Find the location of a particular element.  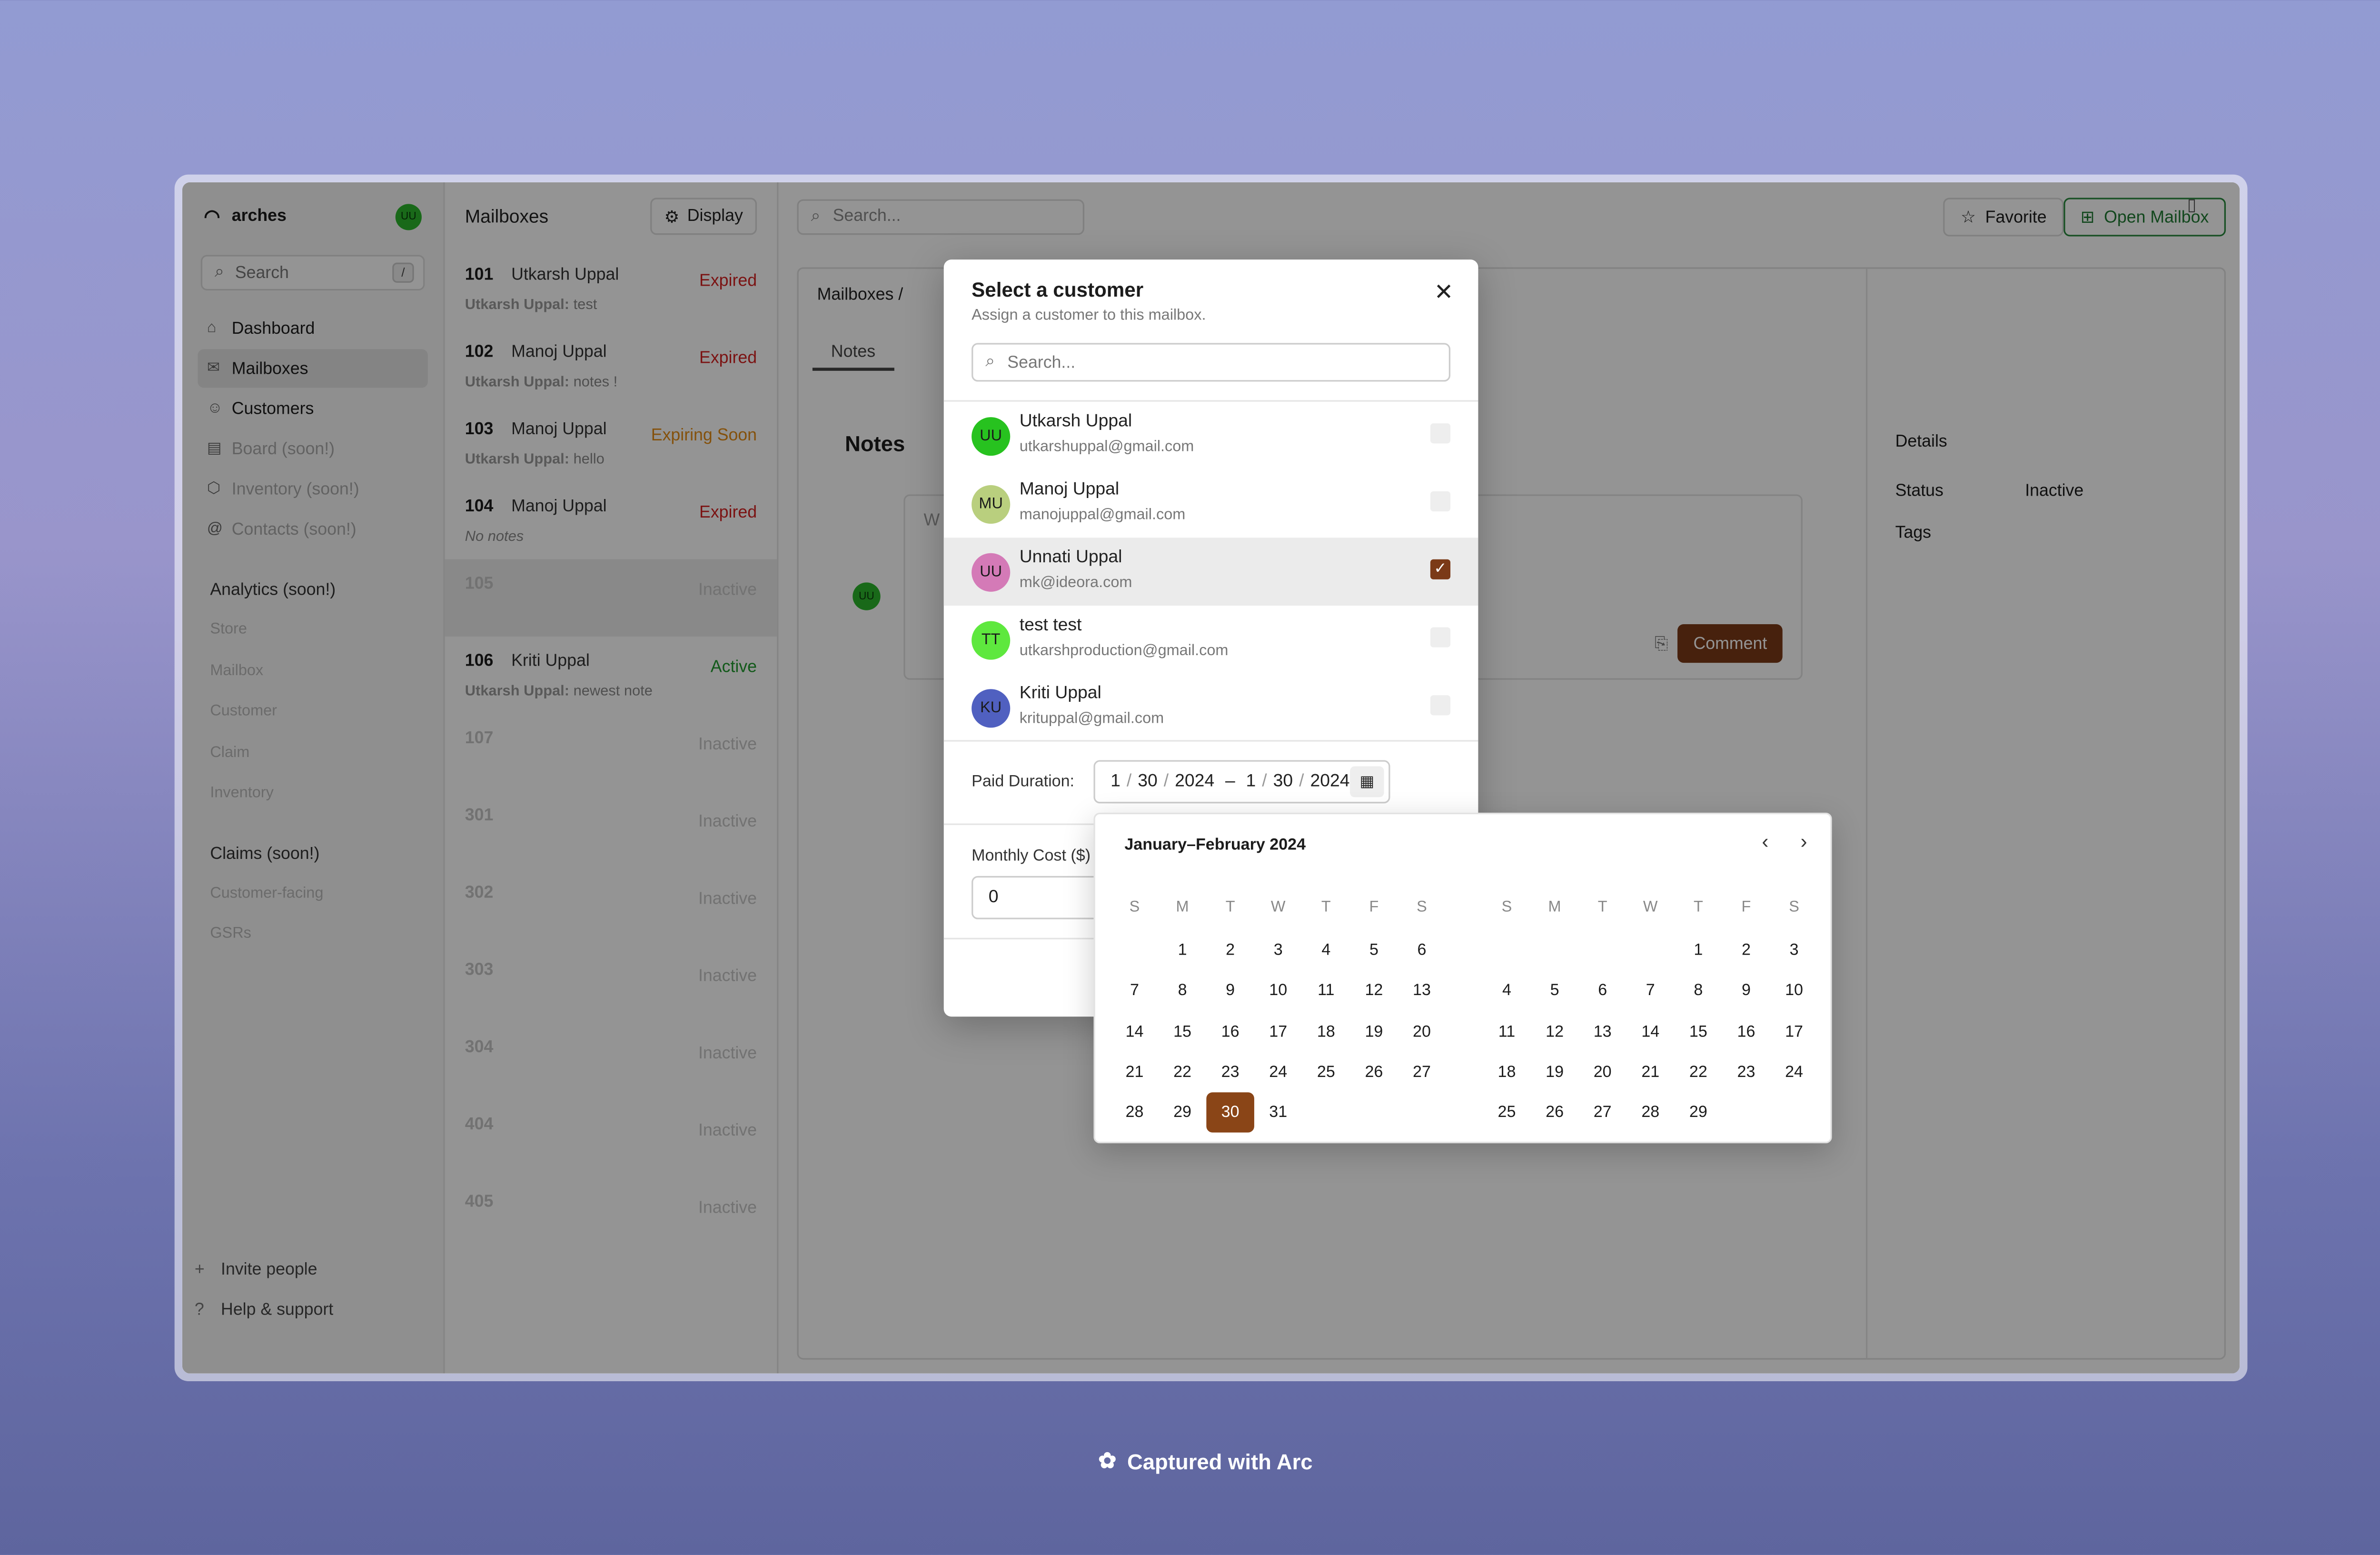

jan-day: 8 is located at coordinates (1183, 991).